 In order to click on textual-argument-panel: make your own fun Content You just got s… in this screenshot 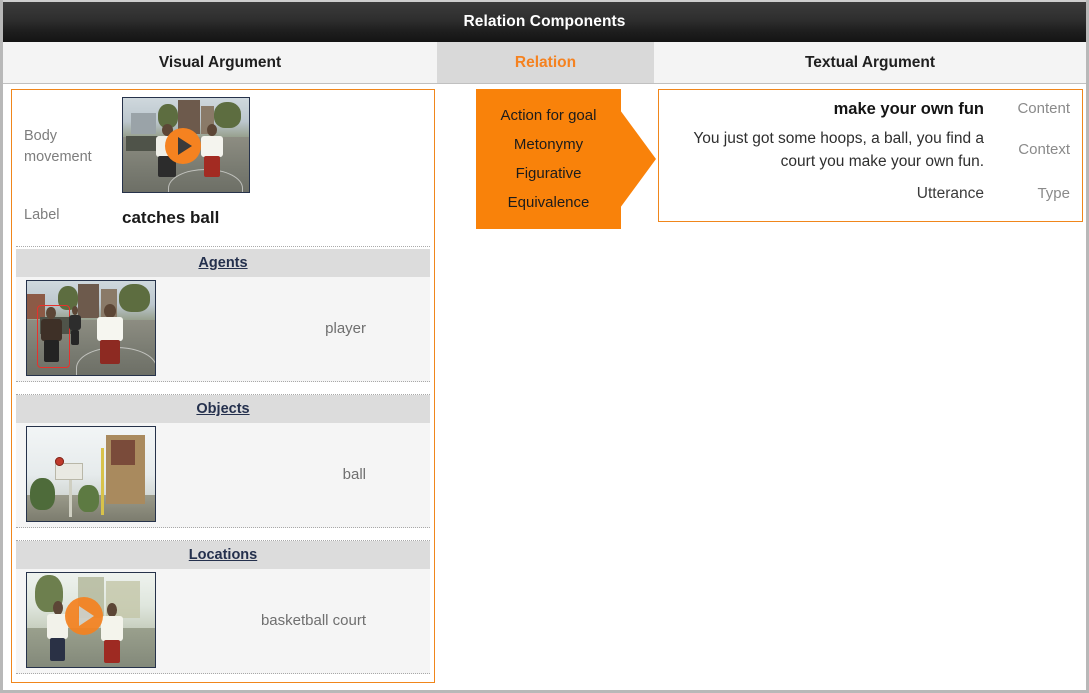, I will do `click(870, 155)`.